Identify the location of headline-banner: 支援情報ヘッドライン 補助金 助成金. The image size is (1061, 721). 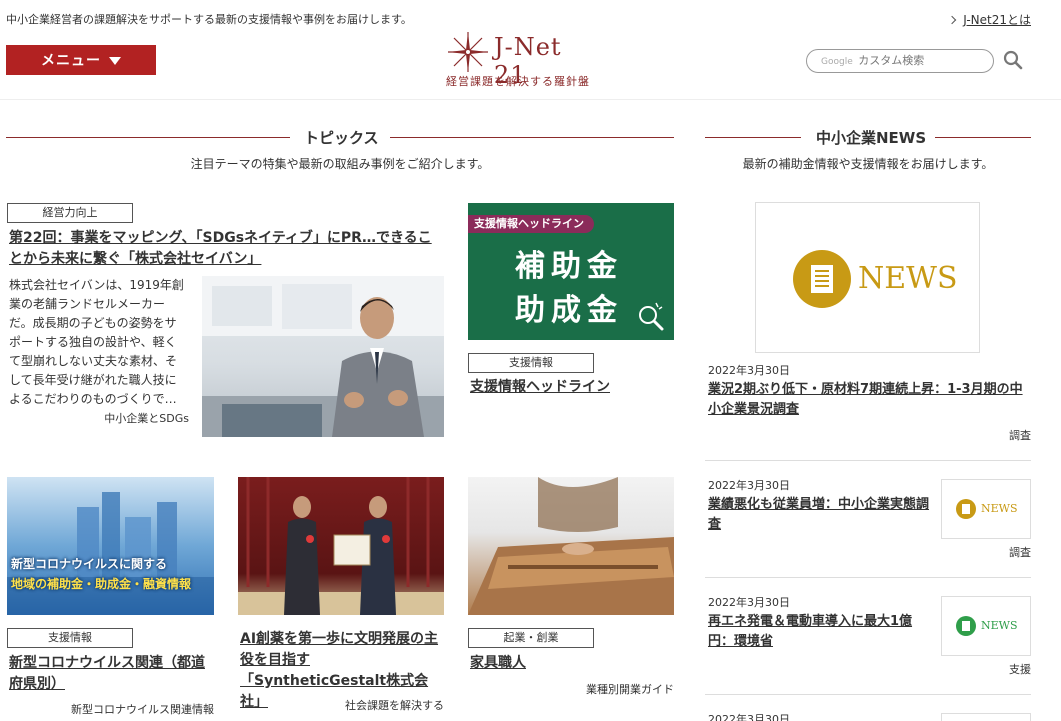
(571, 271).